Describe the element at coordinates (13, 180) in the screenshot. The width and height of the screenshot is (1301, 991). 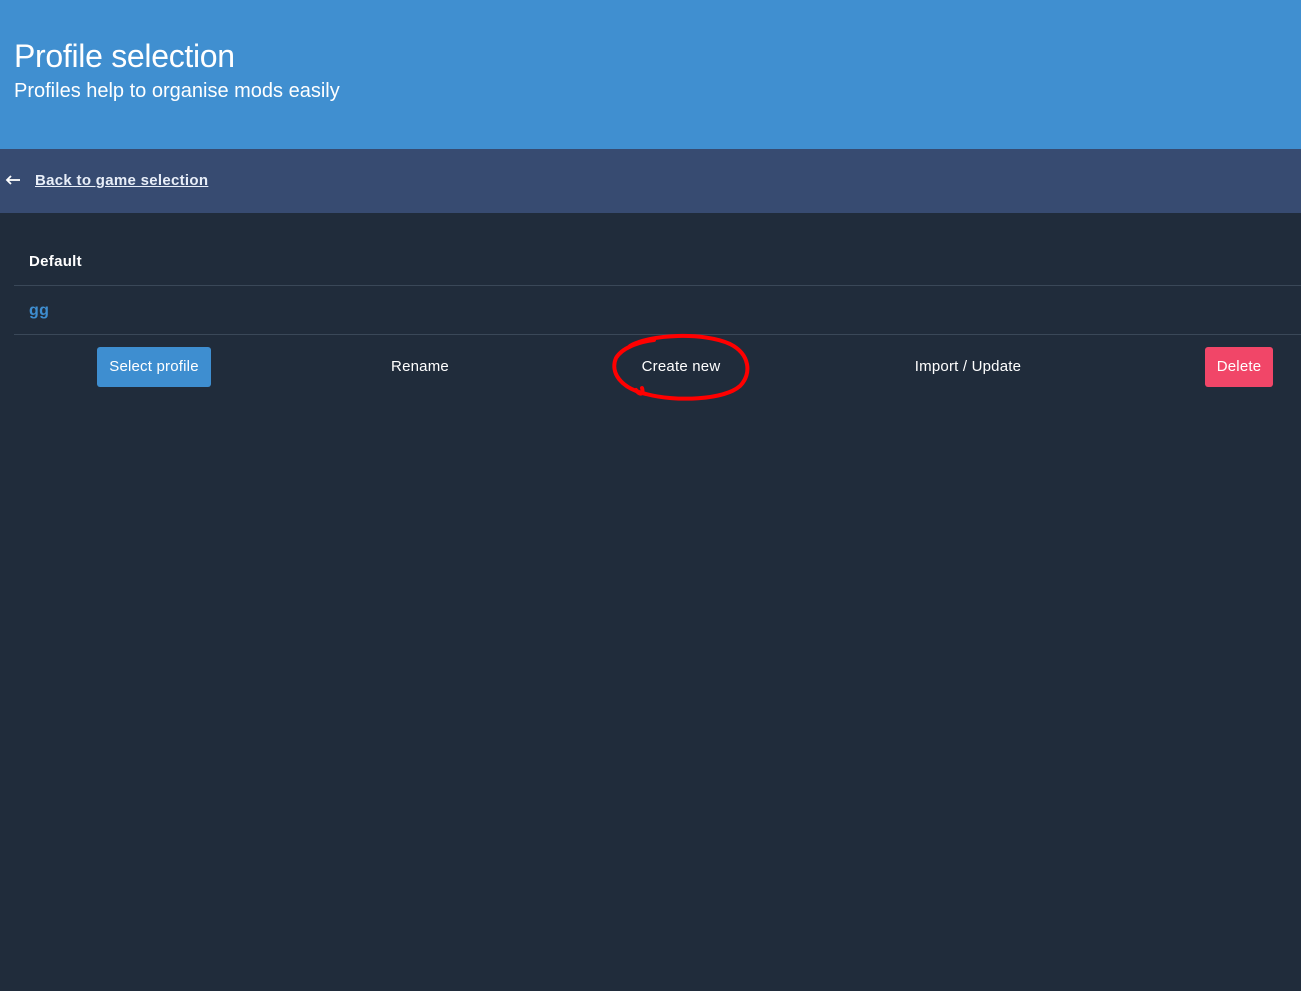
I see `arrow-left-icon` at that location.